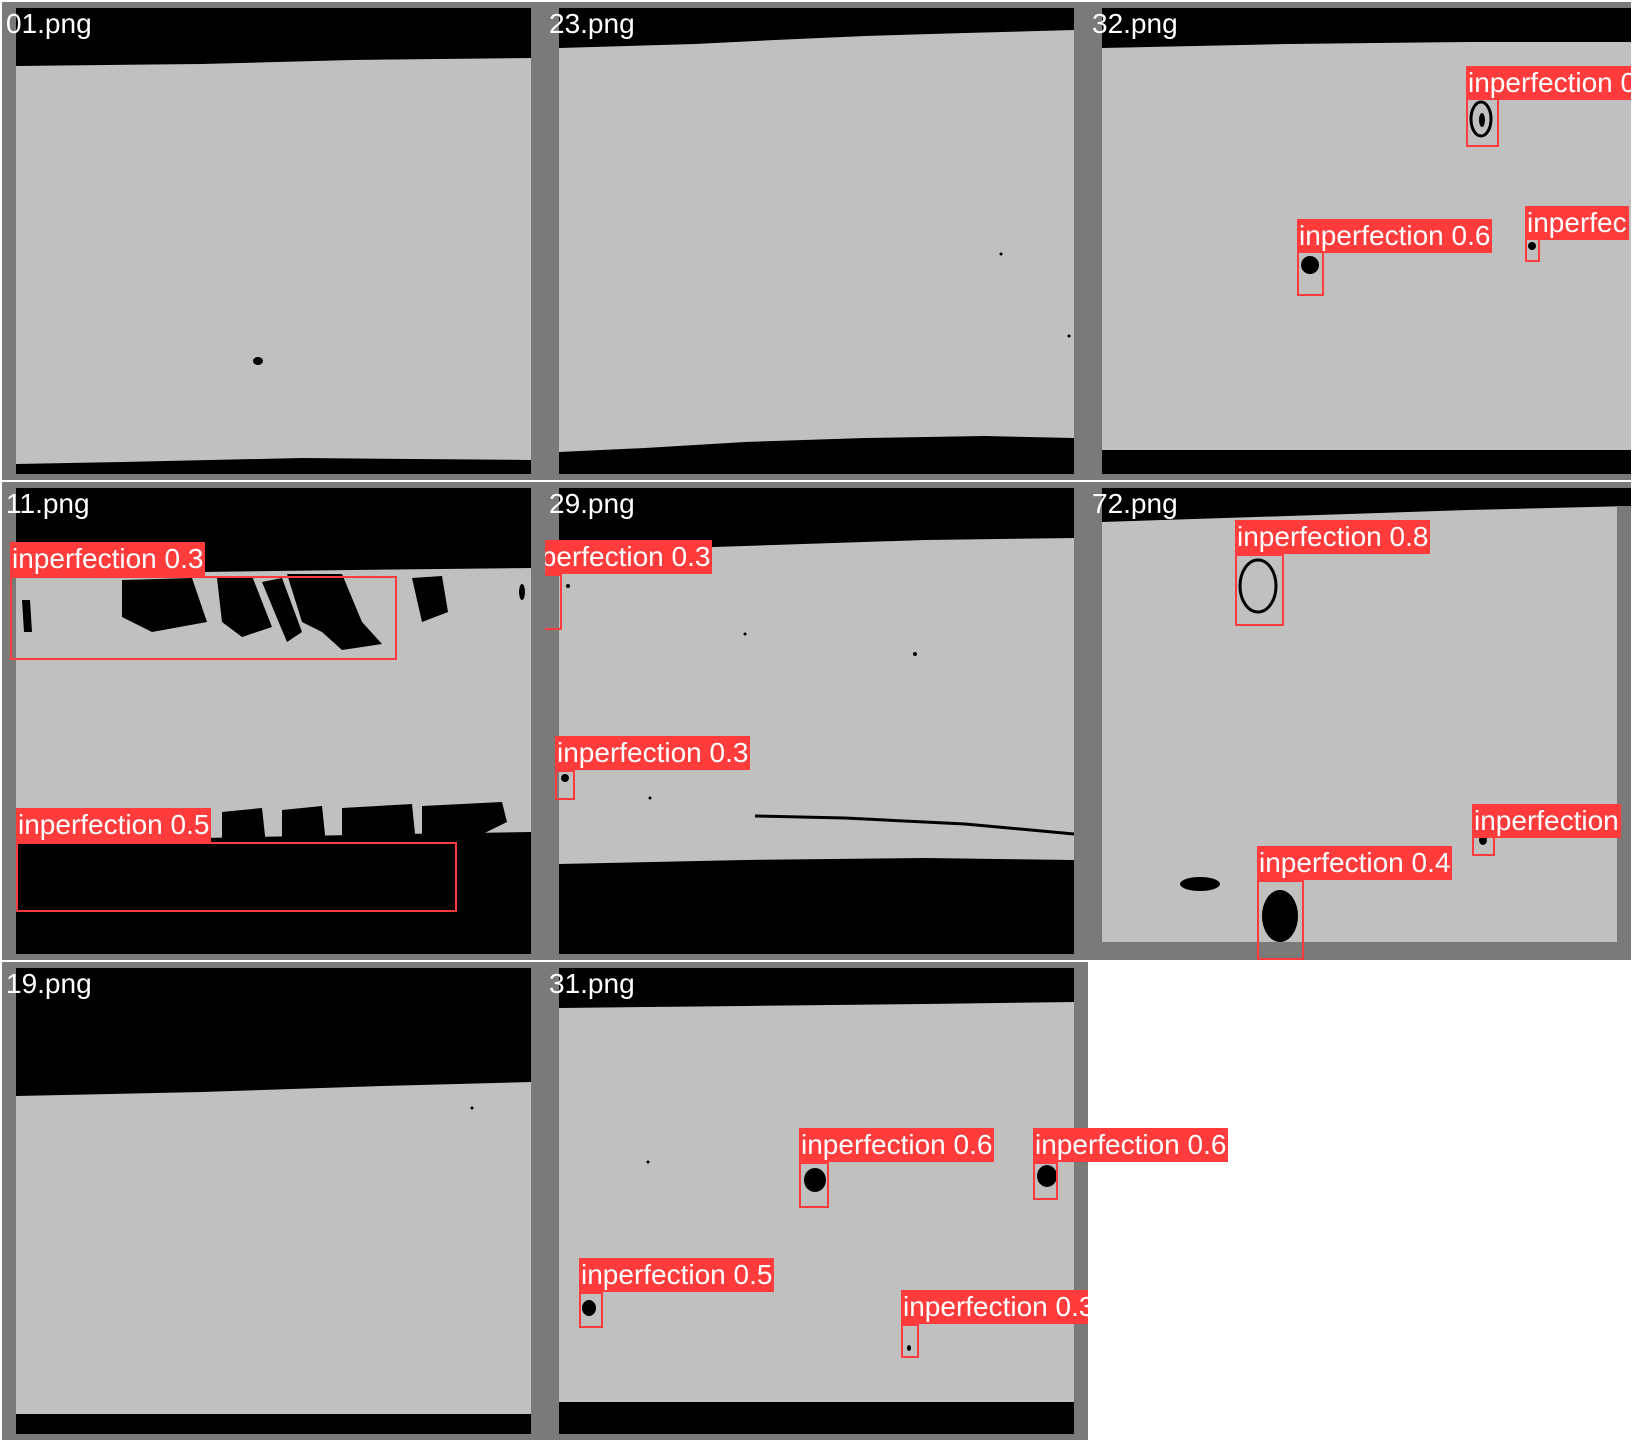 This screenshot has height=1440, width=1632. Describe the element at coordinates (592, 503) in the screenshot. I see `tile-filename: 29.png` at that location.